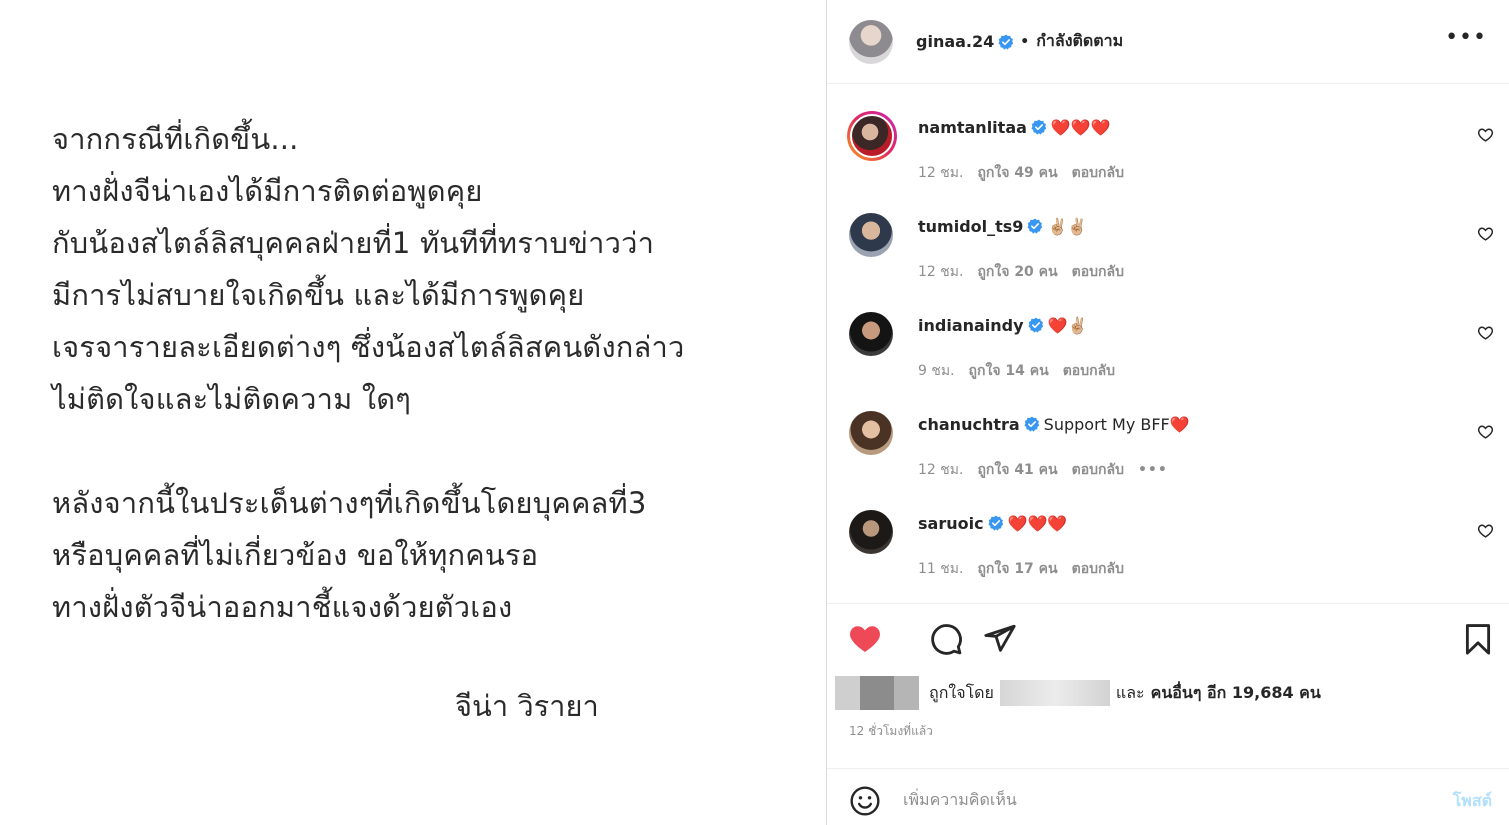 The width and height of the screenshot is (1509, 825). What do you see at coordinates (318, 295) in the screenshot?
I see `statement-line: มีการไม่สบายใจเกิดขึ้น และได้มีการพูดคุย` at bounding box center [318, 295].